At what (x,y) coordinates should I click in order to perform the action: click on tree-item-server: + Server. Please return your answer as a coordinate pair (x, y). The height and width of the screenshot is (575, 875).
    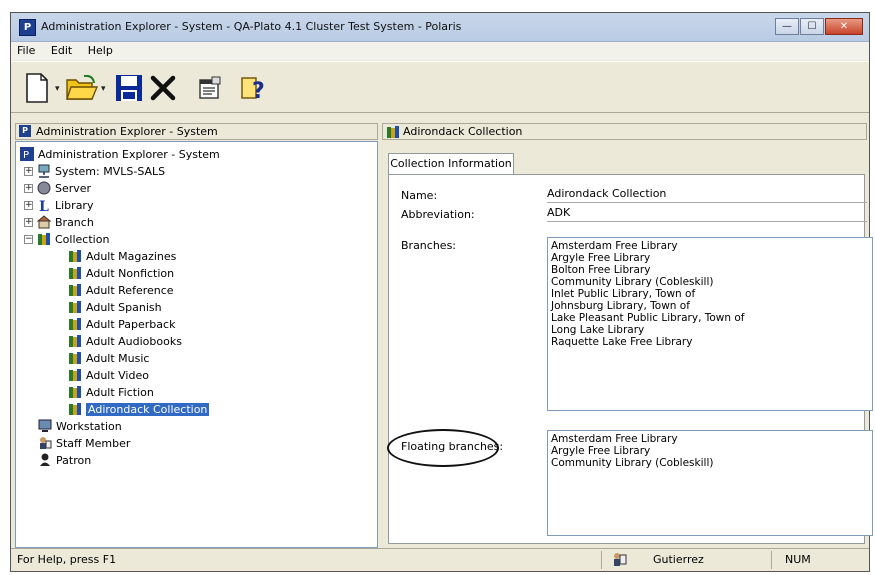
    Looking at the image, I should click on (57, 188).